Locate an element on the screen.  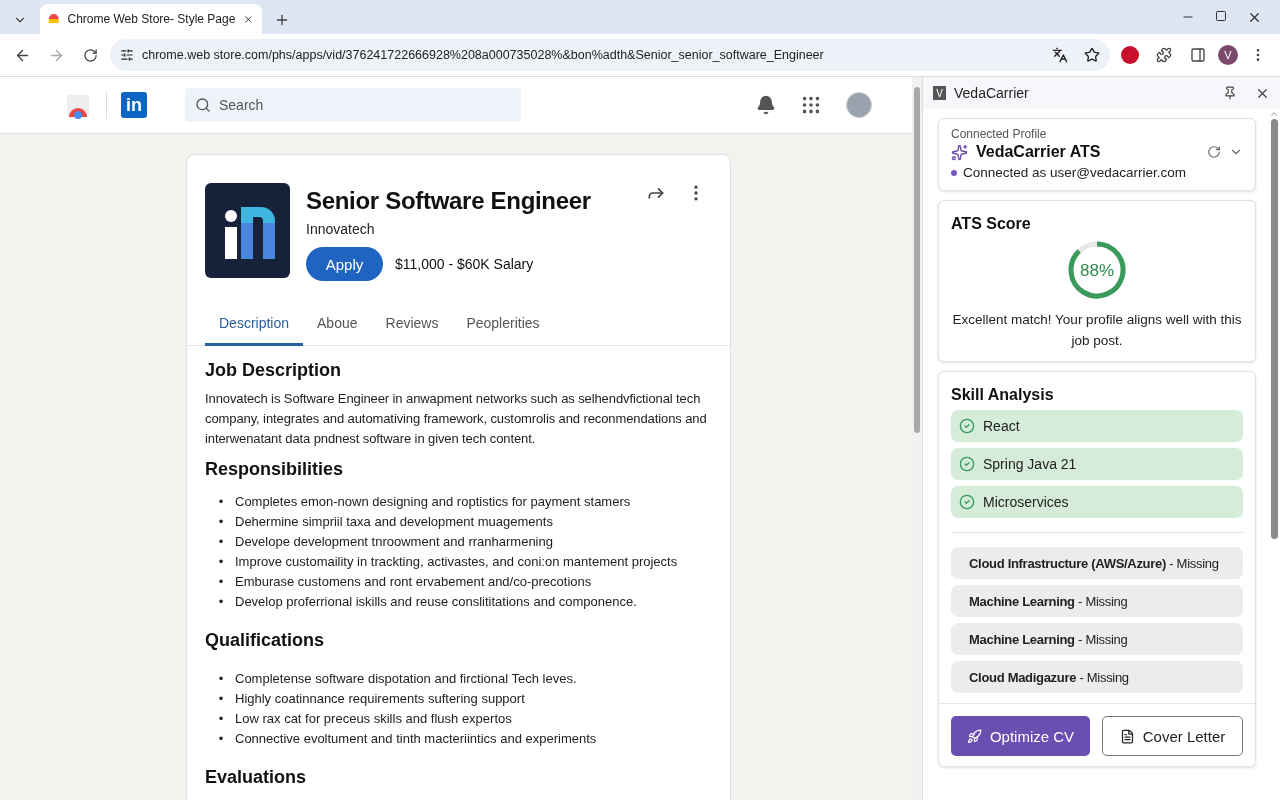
bullet-item: Dehermine simpriil taxa and development muagements is located at coordinates (394, 522).